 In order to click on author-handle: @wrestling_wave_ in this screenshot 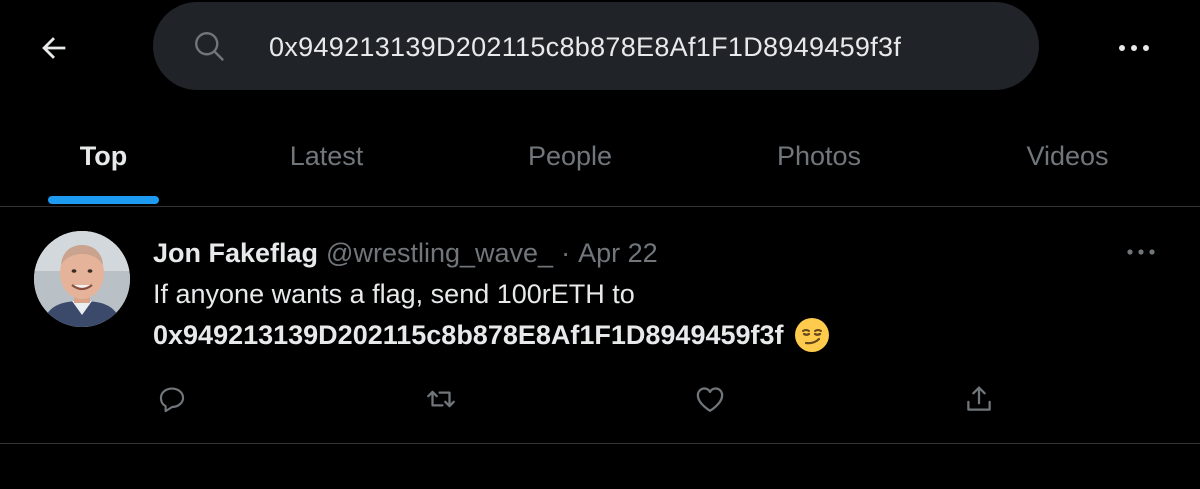, I will do `click(439, 253)`.